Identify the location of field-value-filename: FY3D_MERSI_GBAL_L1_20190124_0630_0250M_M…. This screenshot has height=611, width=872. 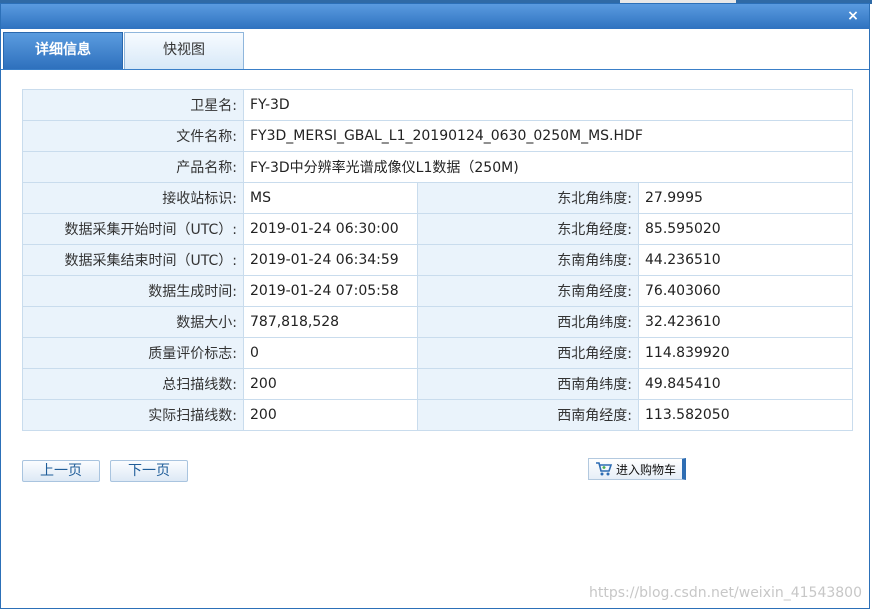
(548, 136).